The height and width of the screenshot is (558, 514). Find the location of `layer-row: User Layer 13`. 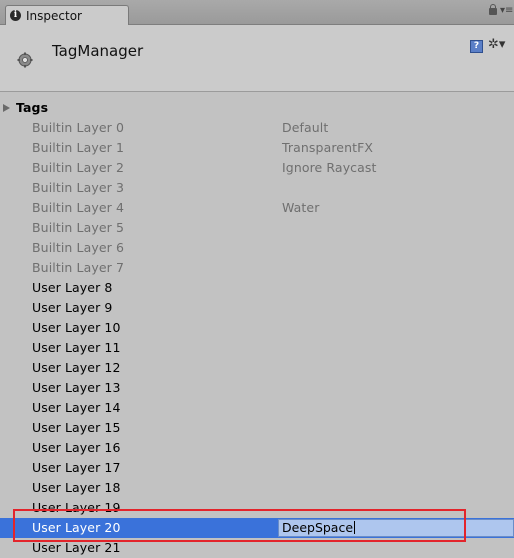

layer-row: User Layer 13 is located at coordinates (257, 388).